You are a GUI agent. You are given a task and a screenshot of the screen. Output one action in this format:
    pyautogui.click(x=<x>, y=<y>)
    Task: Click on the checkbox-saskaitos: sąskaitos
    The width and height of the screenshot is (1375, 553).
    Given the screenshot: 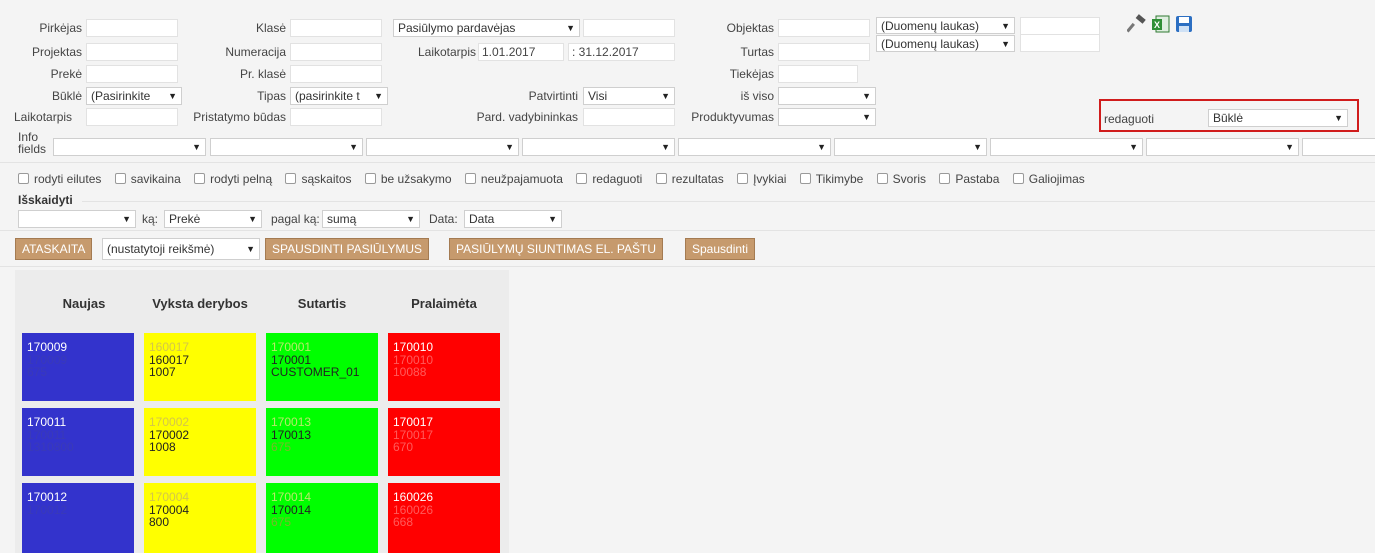 What is the action you would take?
    pyautogui.click(x=318, y=179)
    